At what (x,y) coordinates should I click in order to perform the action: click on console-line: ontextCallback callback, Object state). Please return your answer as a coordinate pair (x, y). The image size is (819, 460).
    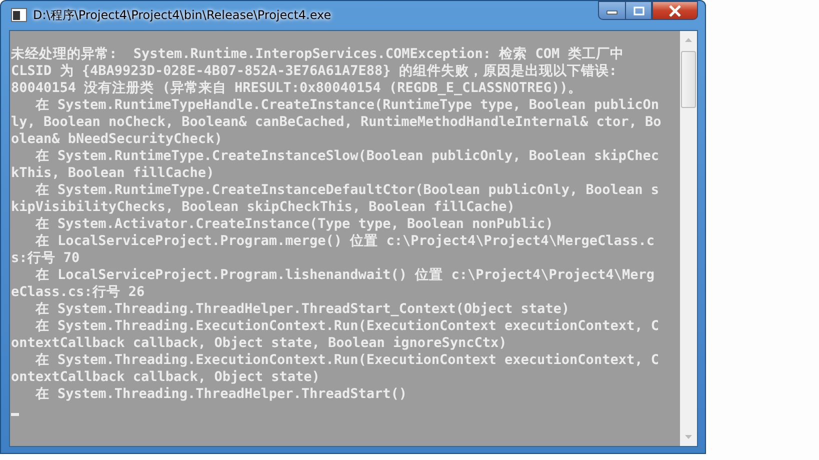
    Looking at the image, I should click on (166, 377).